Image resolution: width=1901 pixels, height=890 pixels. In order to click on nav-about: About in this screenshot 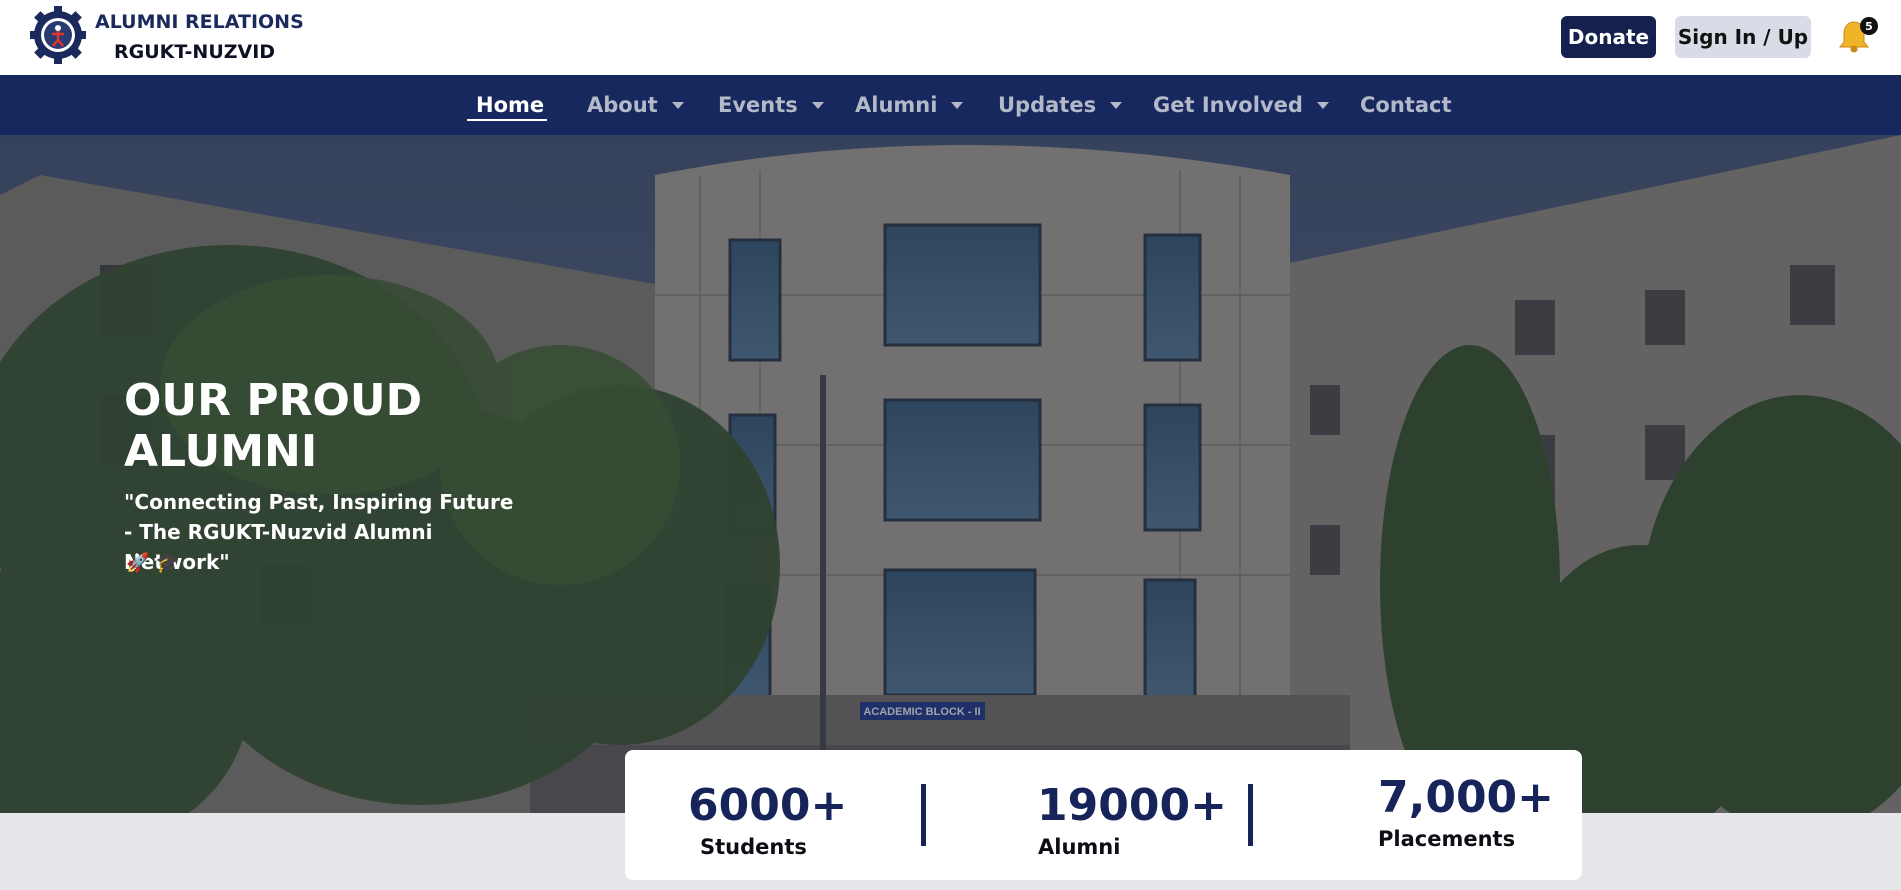, I will do `click(635, 105)`.